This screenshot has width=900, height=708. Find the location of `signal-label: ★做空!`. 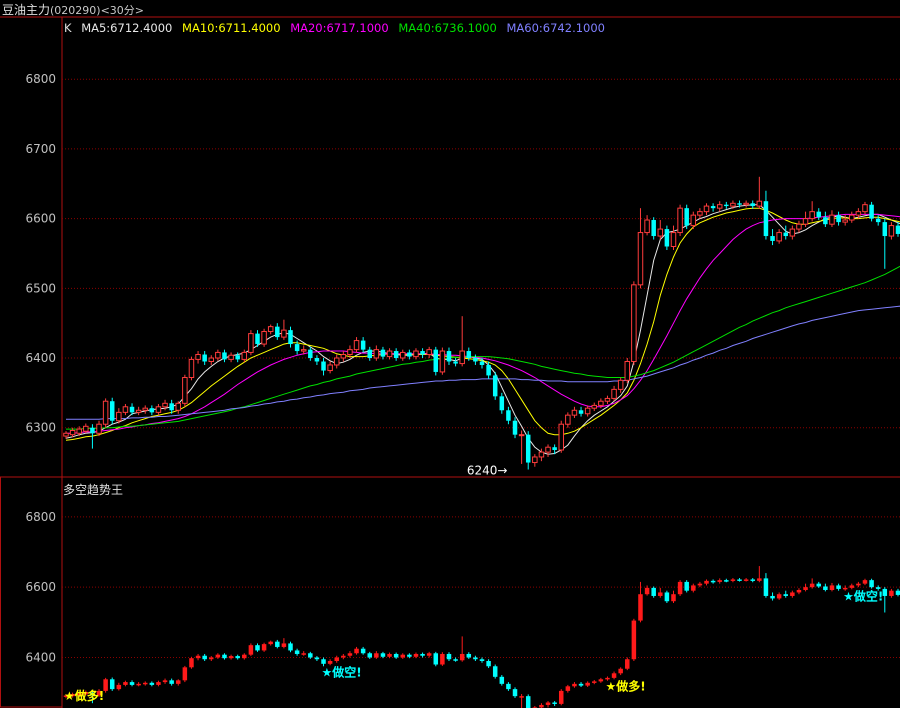

signal-label: ★做空! is located at coordinates (342, 671).